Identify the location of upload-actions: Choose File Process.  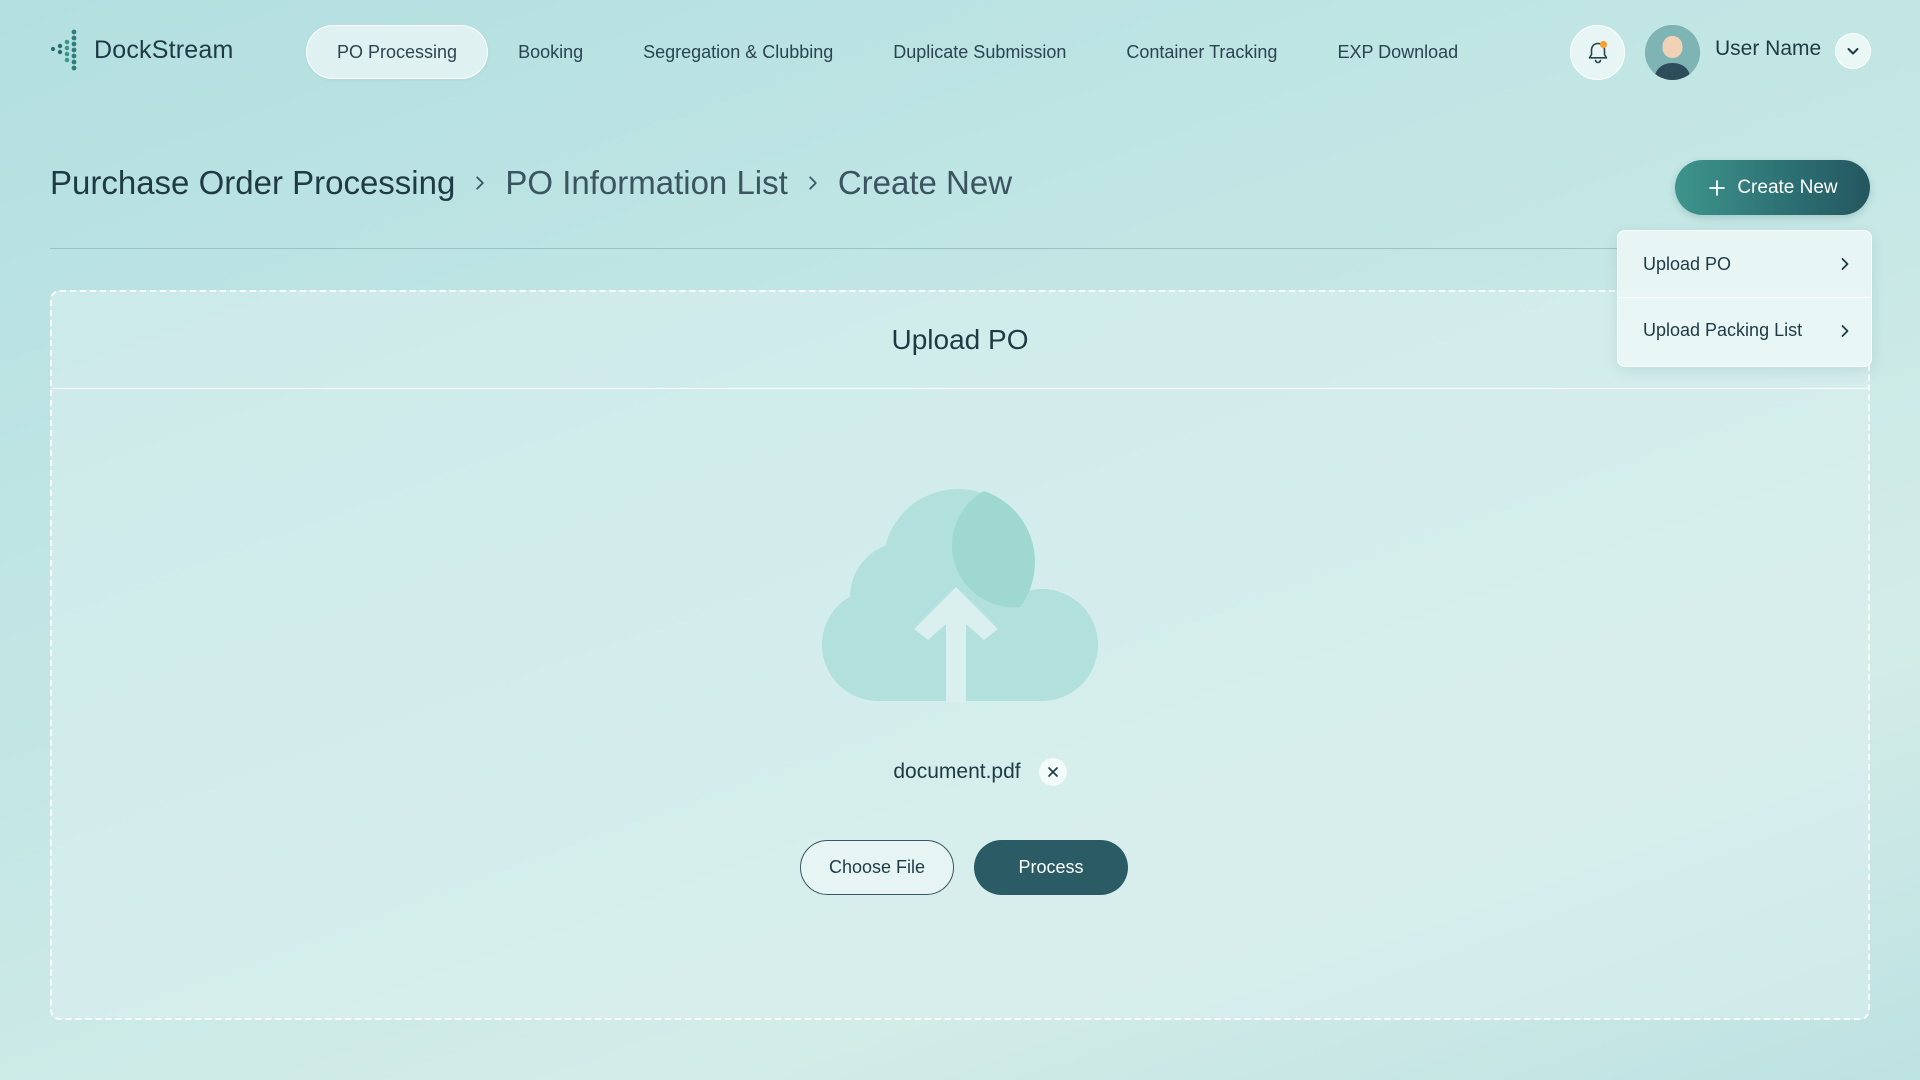
(960, 867).